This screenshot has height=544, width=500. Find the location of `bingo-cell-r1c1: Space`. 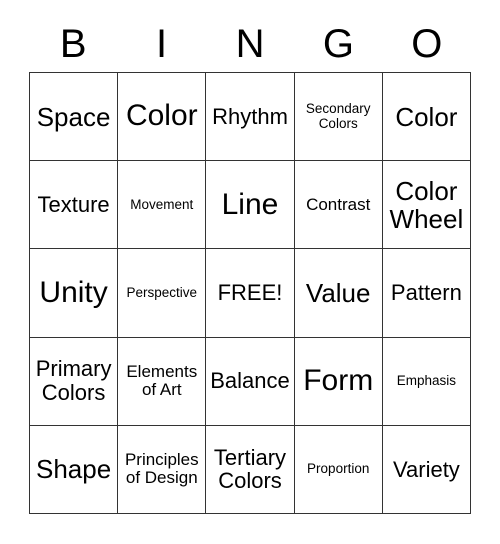

bingo-cell-r1c1: Space is located at coordinates (74, 117).